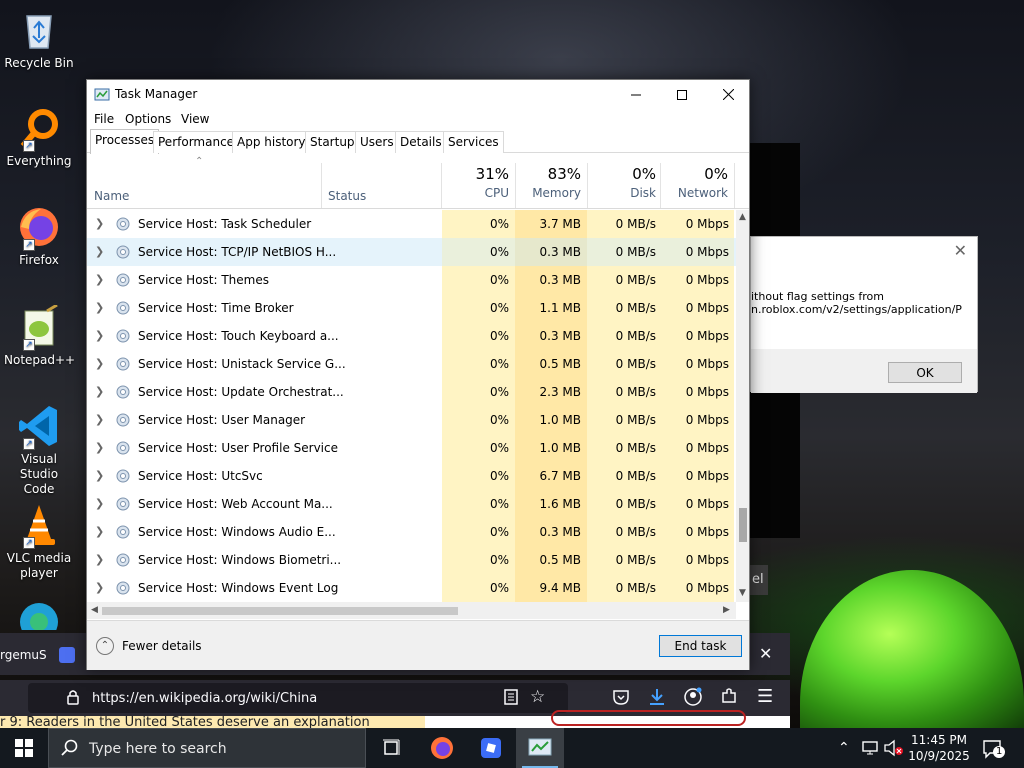  I want to click on menu-hamburger-icon: ☰, so click(765, 696).